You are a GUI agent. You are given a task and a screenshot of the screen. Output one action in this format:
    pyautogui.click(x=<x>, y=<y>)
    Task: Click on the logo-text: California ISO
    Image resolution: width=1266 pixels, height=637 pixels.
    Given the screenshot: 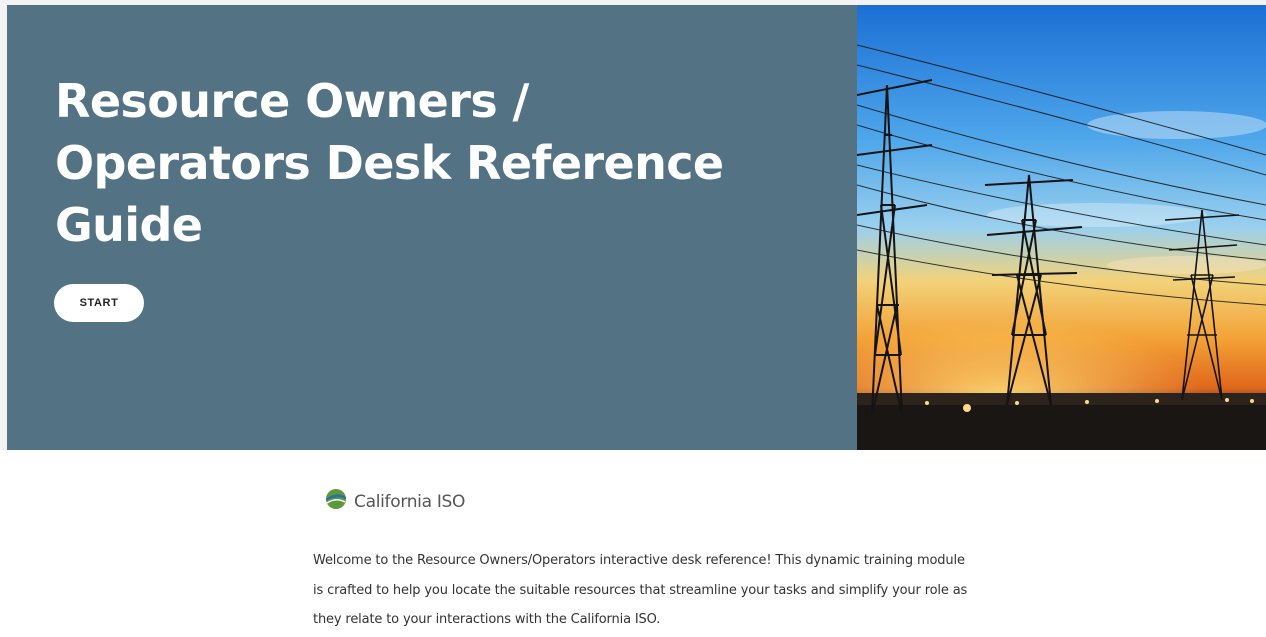 What is the action you would take?
    pyautogui.click(x=410, y=501)
    